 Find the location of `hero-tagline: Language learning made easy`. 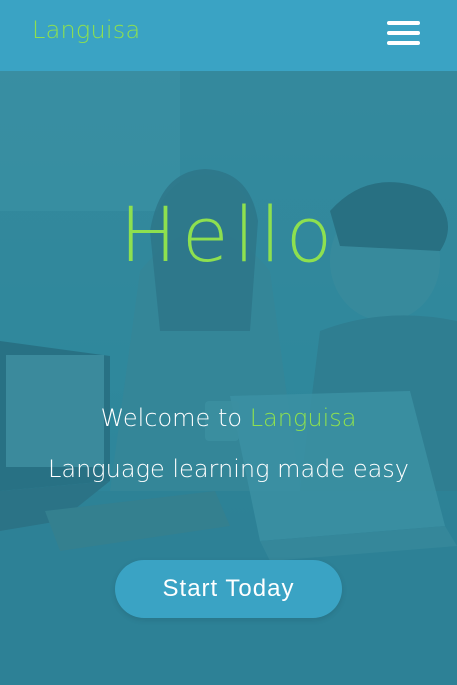

hero-tagline: Language learning made easy is located at coordinates (228, 469).